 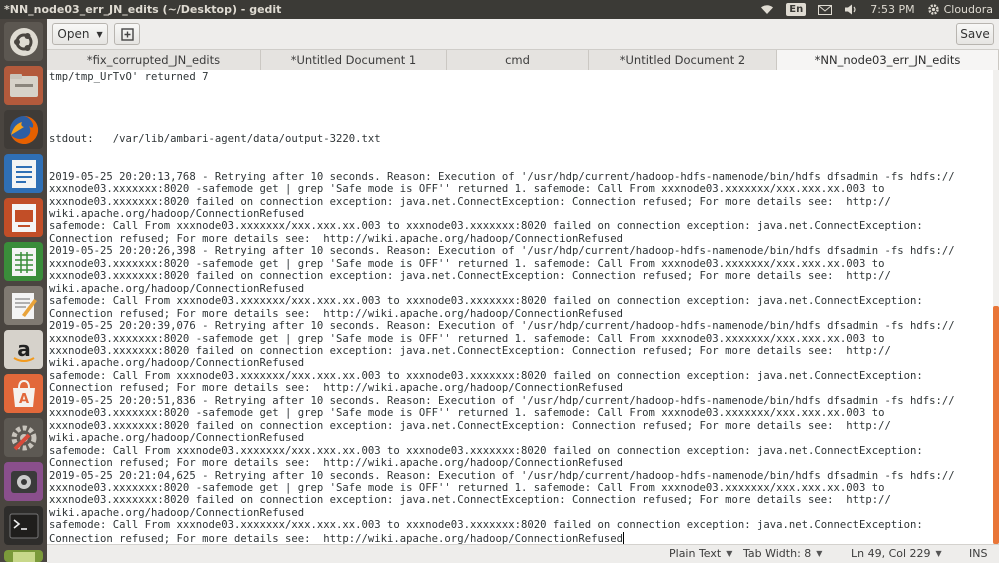 I want to click on writer-icon, so click(x=23, y=173).